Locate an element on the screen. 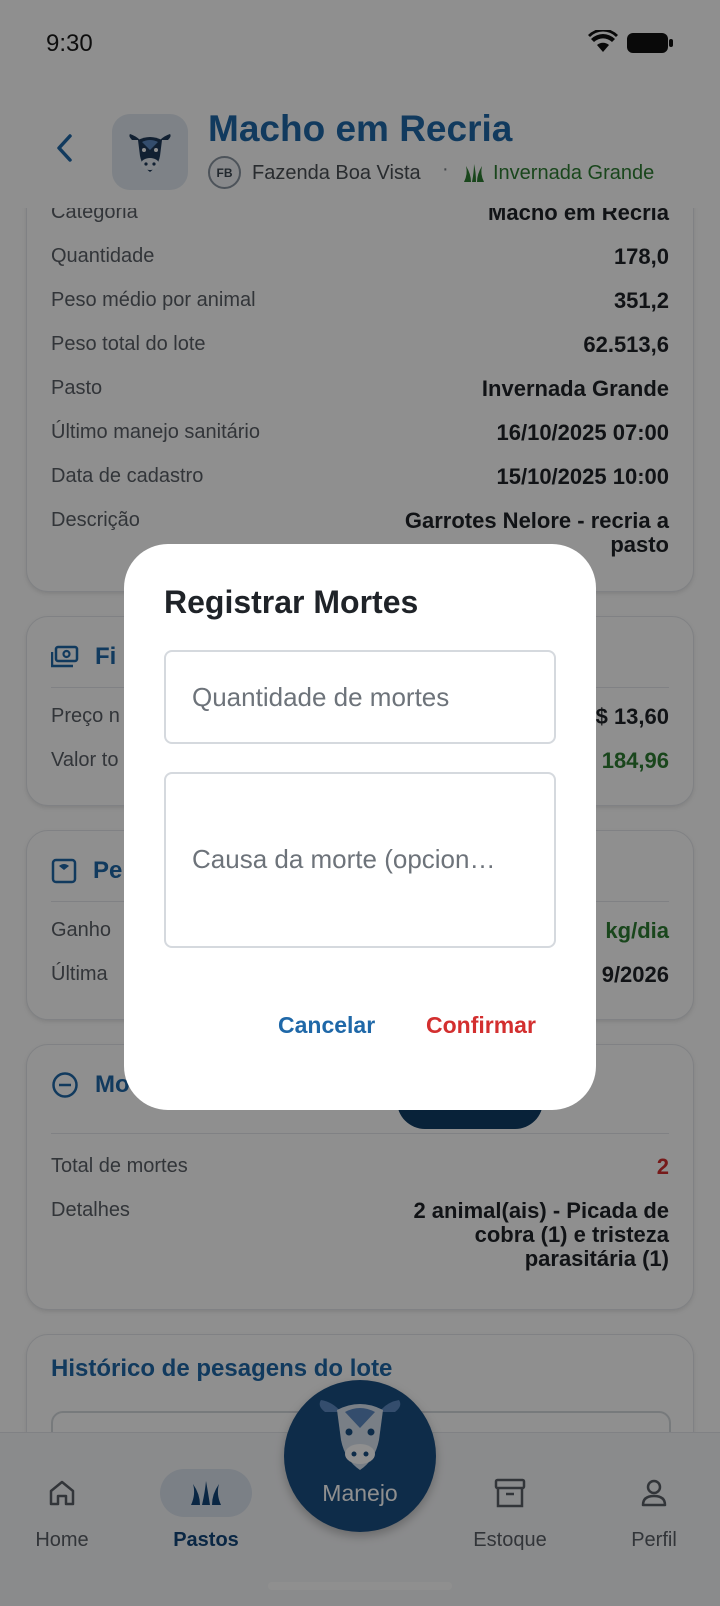 The width and height of the screenshot is (720, 1606). dialog-title: Registrar Mortes is located at coordinates (291, 602).